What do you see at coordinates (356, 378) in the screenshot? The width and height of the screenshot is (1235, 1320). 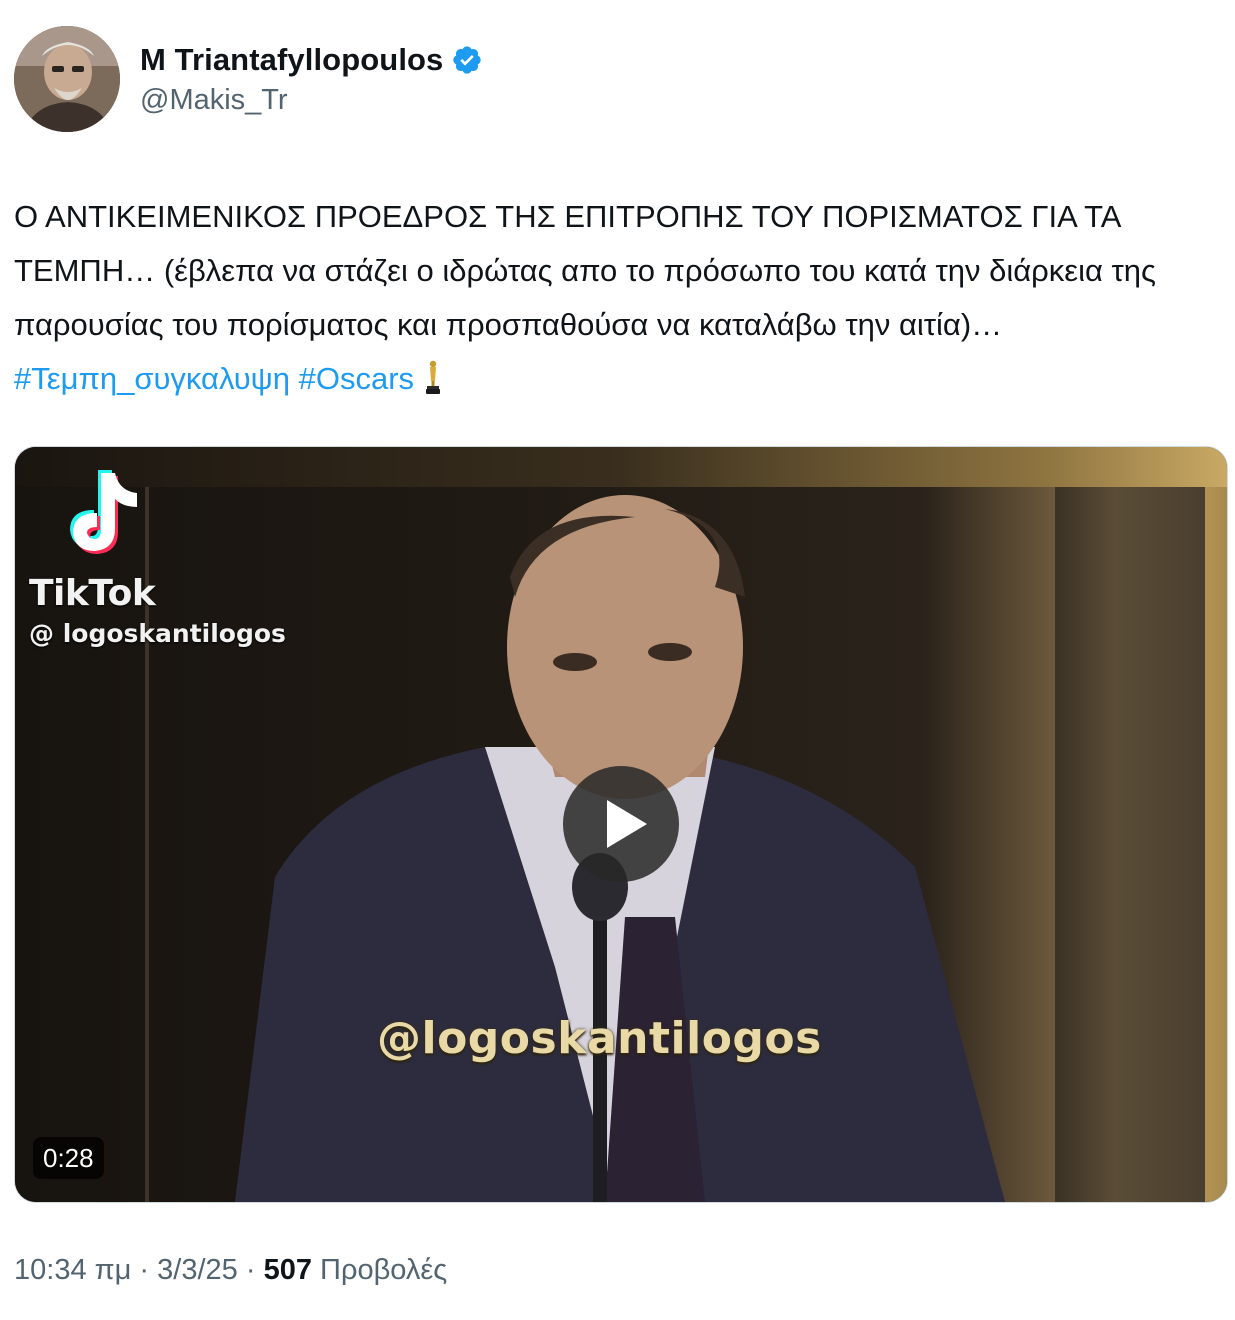 I see `hashtag-link: #Oscars` at bounding box center [356, 378].